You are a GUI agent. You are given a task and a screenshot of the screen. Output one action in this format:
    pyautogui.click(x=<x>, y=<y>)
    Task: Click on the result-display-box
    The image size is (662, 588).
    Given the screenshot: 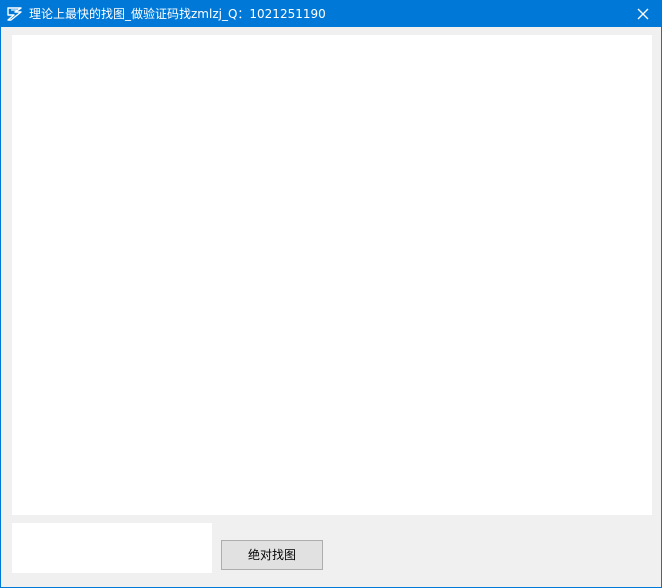 What is the action you would take?
    pyautogui.click(x=112, y=548)
    